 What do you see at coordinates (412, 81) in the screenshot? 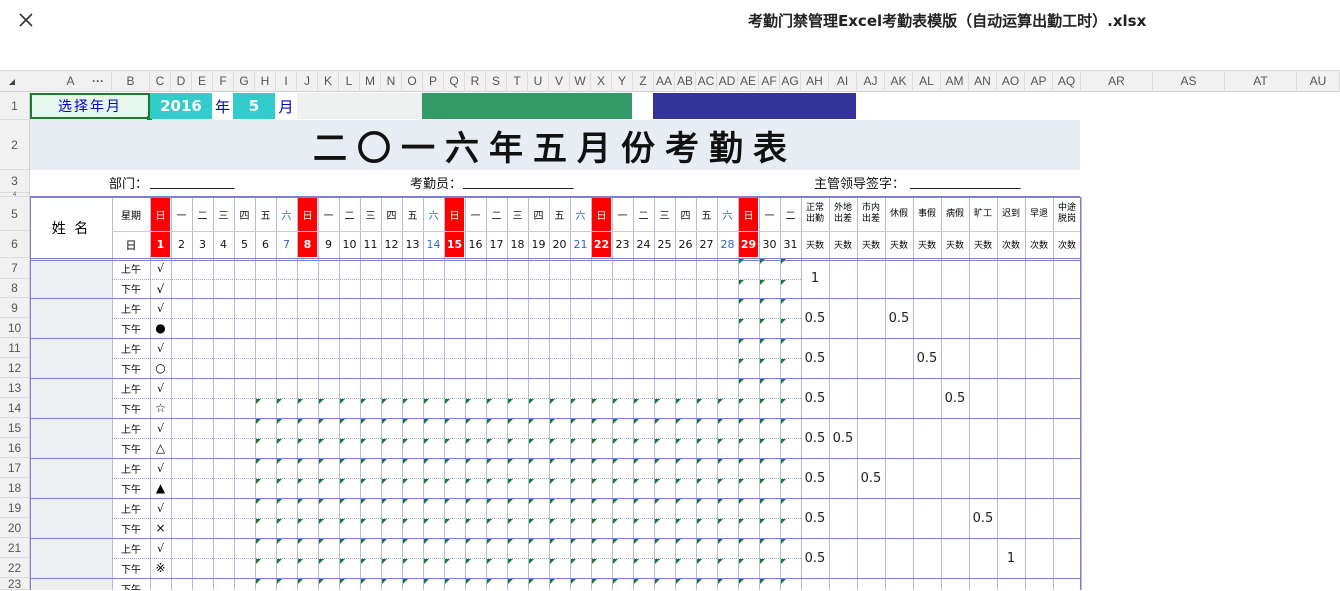
I see `column-header-o: O` at bounding box center [412, 81].